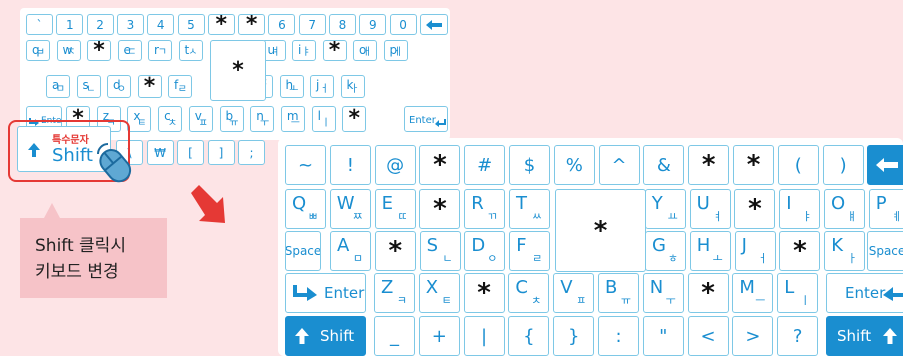  I want to click on large-r1-key-8: &, so click(664, 165).